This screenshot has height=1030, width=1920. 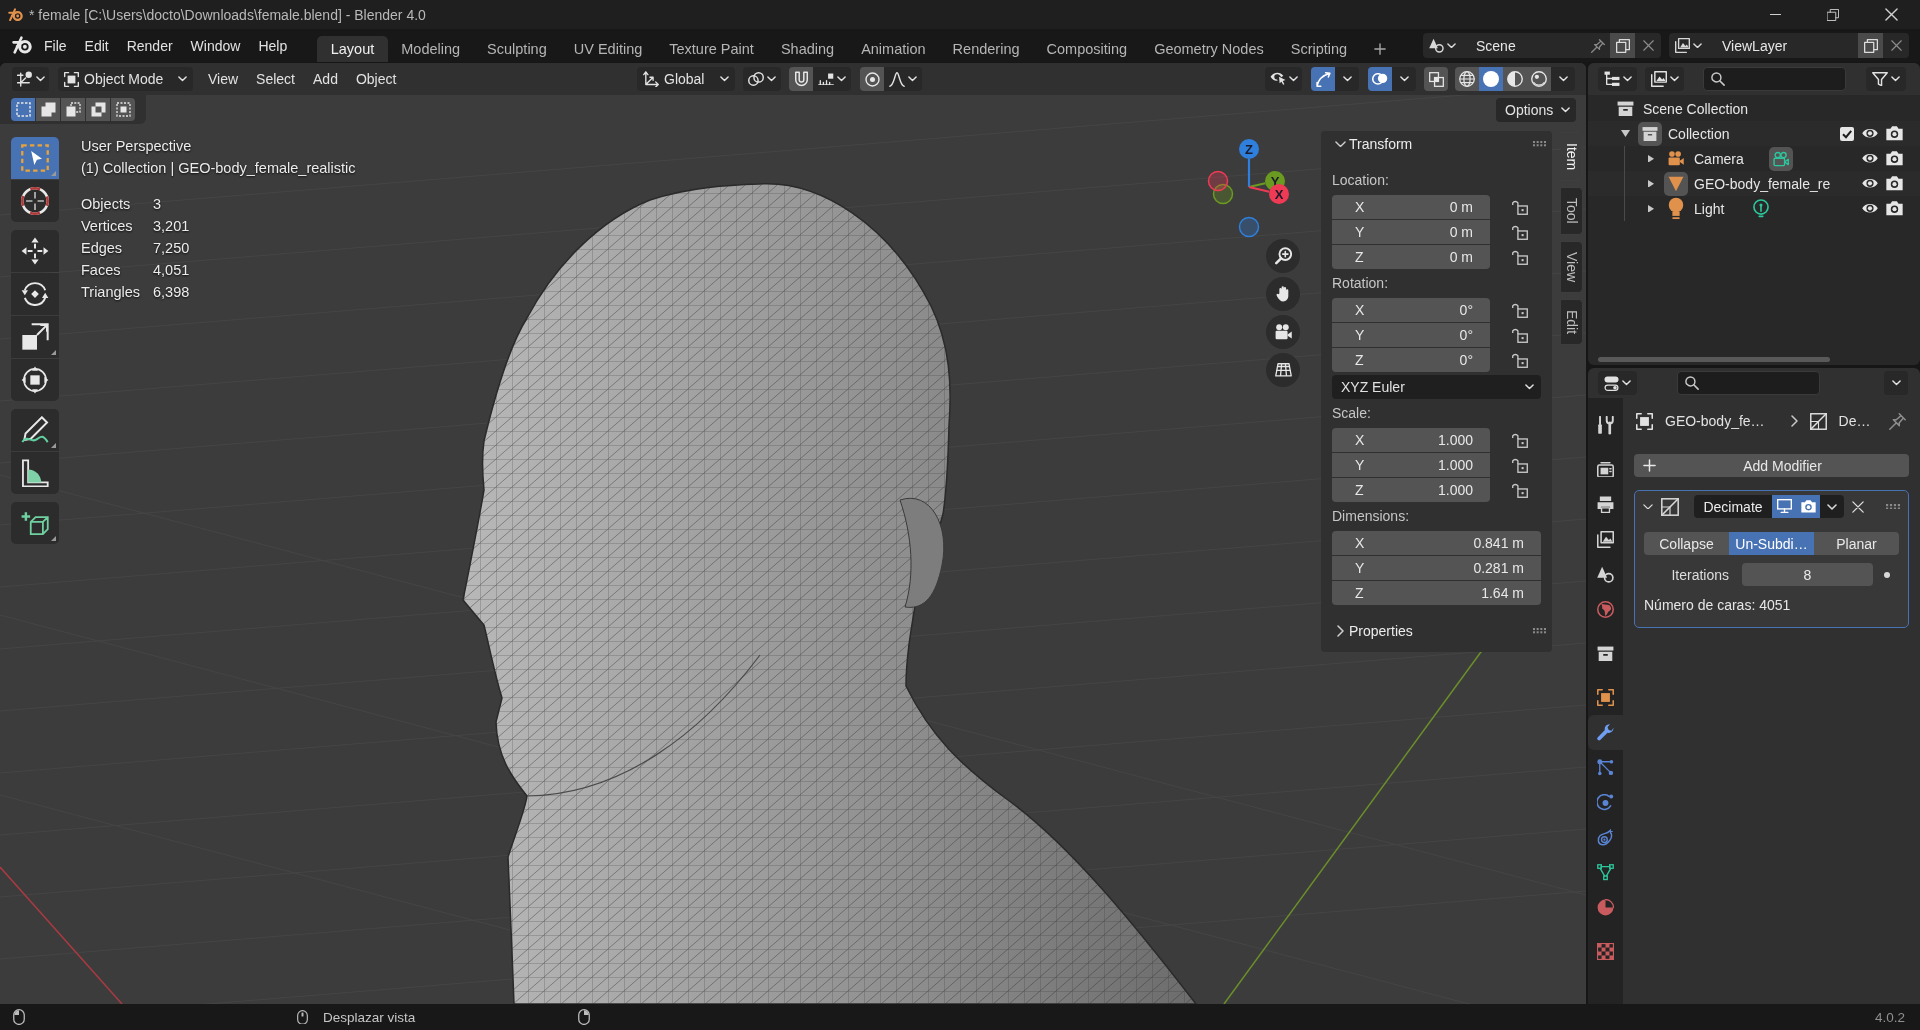 I want to click on editor-type-button, so click(x=1617, y=383).